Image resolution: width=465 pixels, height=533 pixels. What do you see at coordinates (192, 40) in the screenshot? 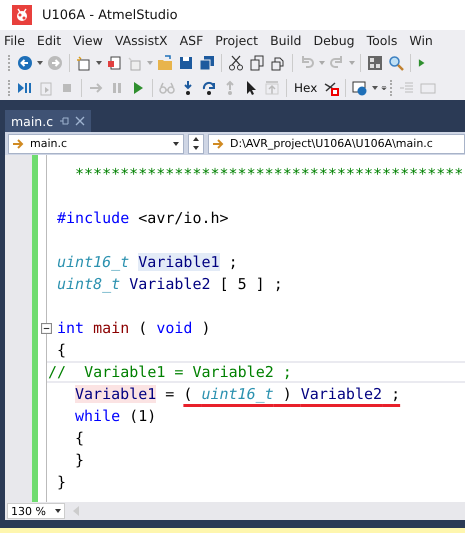
I see `menu-item: ASF` at bounding box center [192, 40].